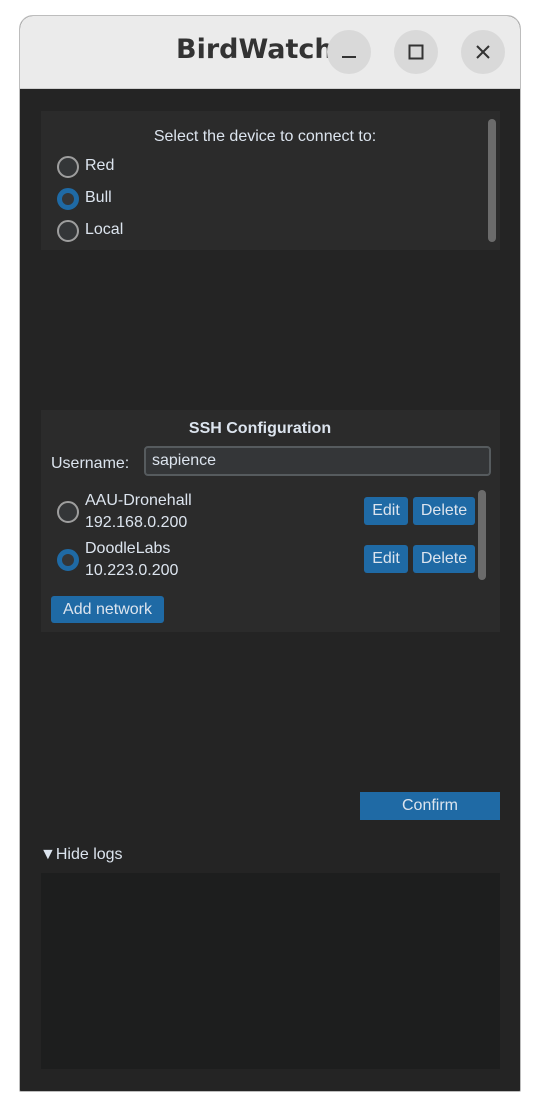 Image resolution: width=540 pixels, height=1110 pixels. I want to click on minimize-button, so click(349, 52).